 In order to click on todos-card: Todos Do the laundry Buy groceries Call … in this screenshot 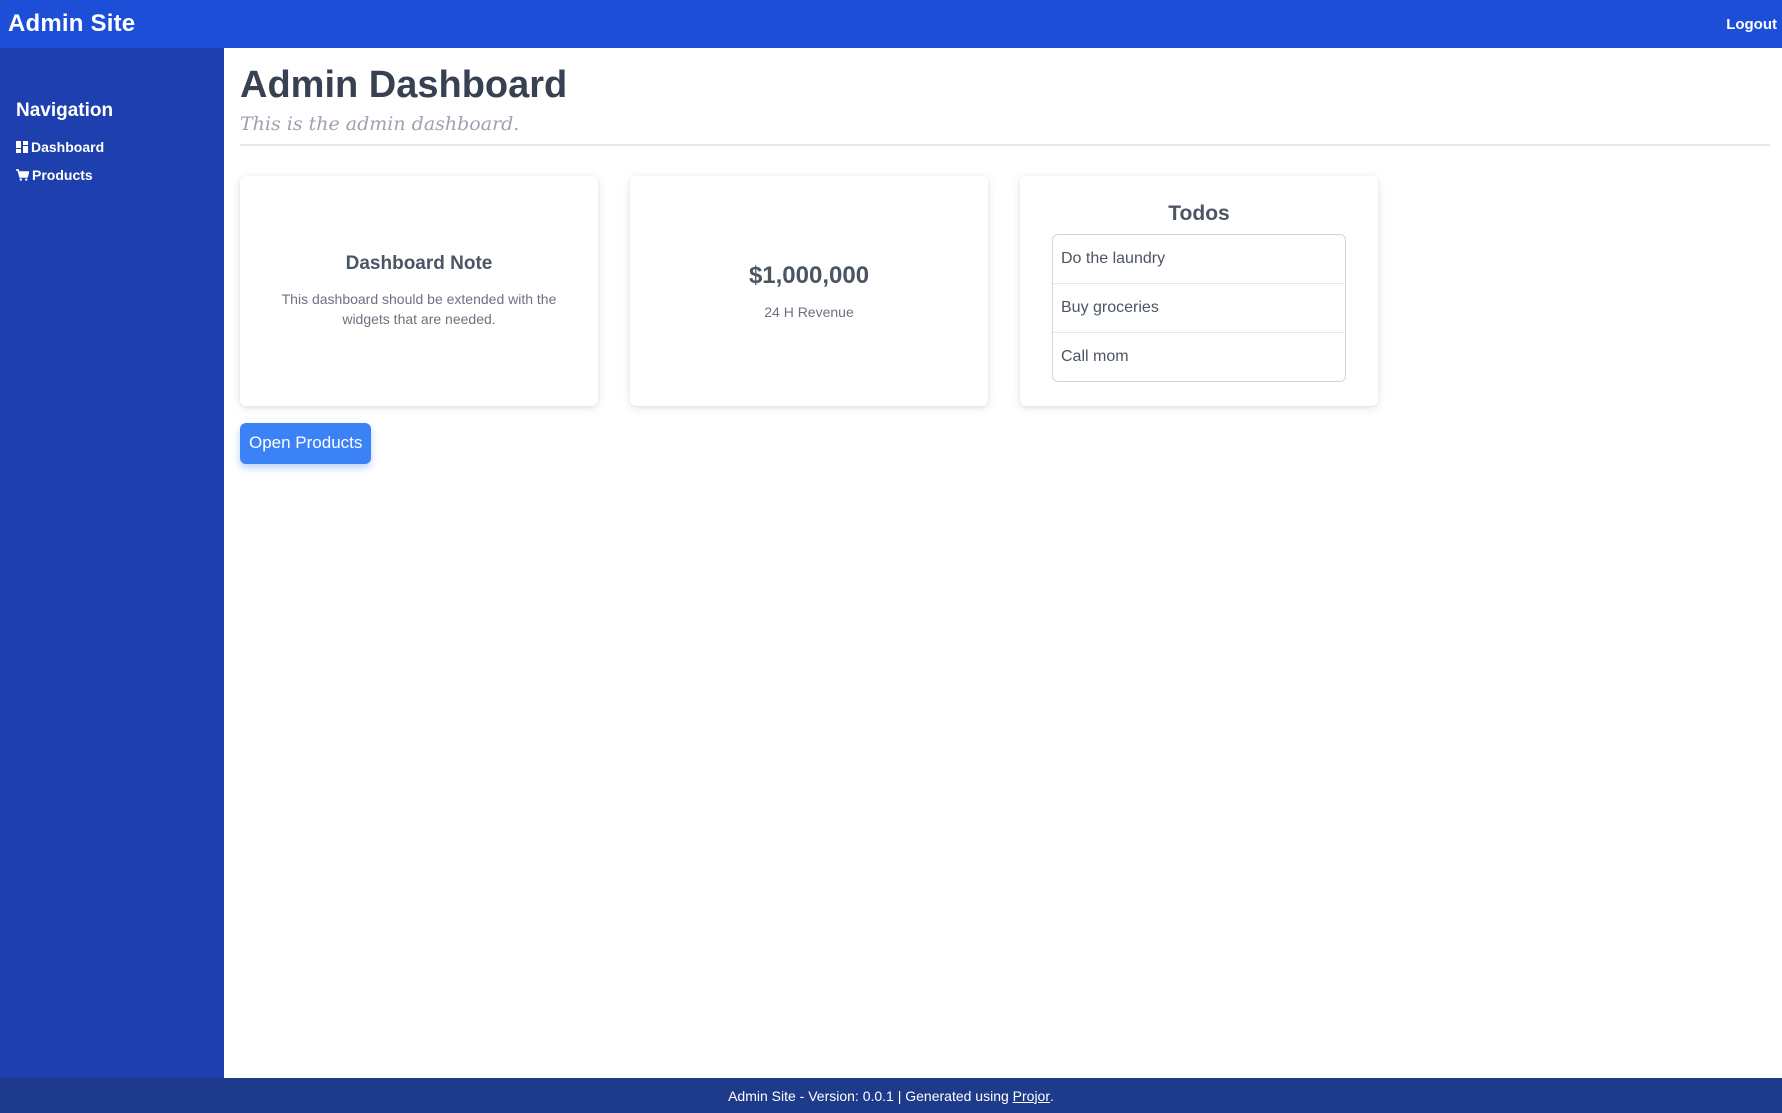, I will do `click(1199, 290)`.